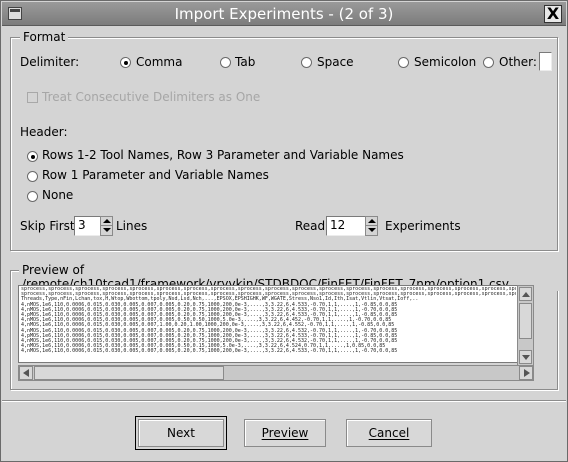 Image resolution: width=568 pixels, height=462 pixels. I want to click on close-button: X, so click(553, 14).